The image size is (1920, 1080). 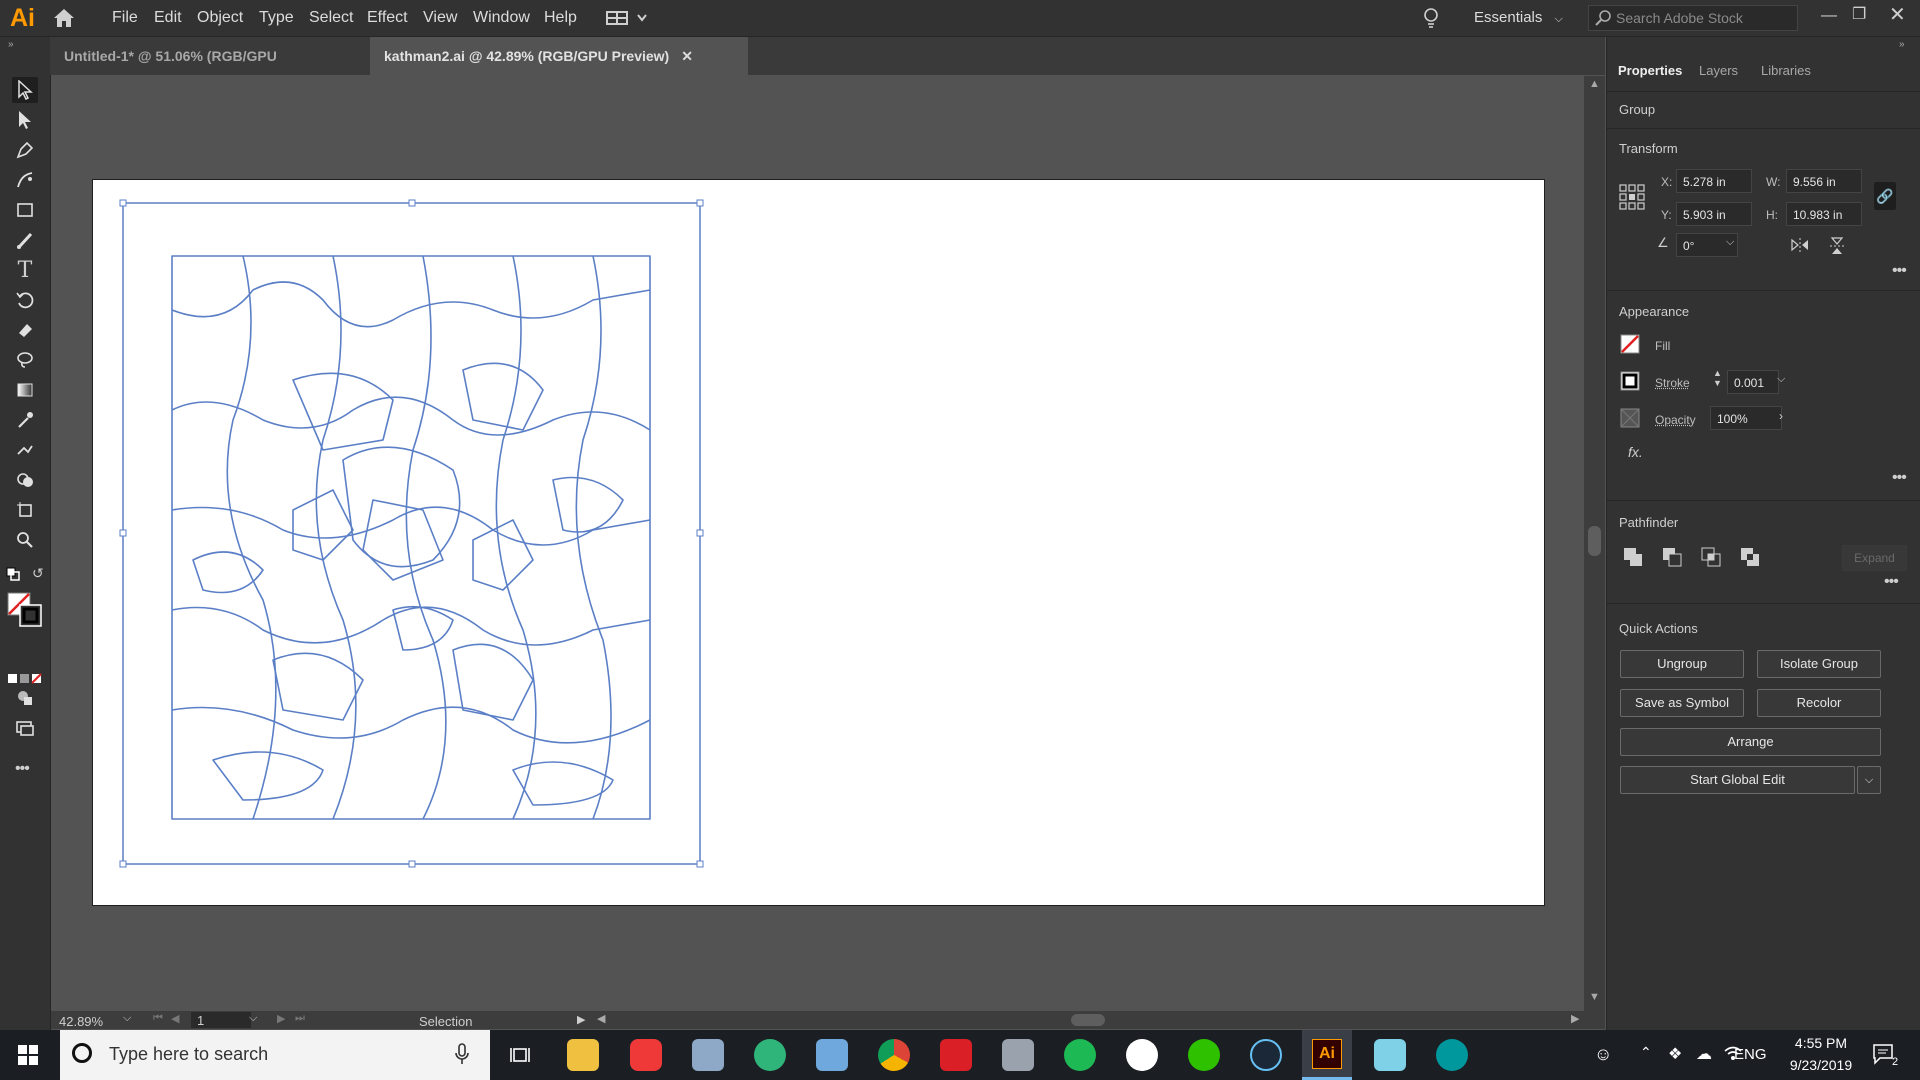 What do you see at coordinates (1646, 1052) in the screenshot?
I see `show-hidden-icons-icon: ⌃` at bounding box center [1646, 1052].